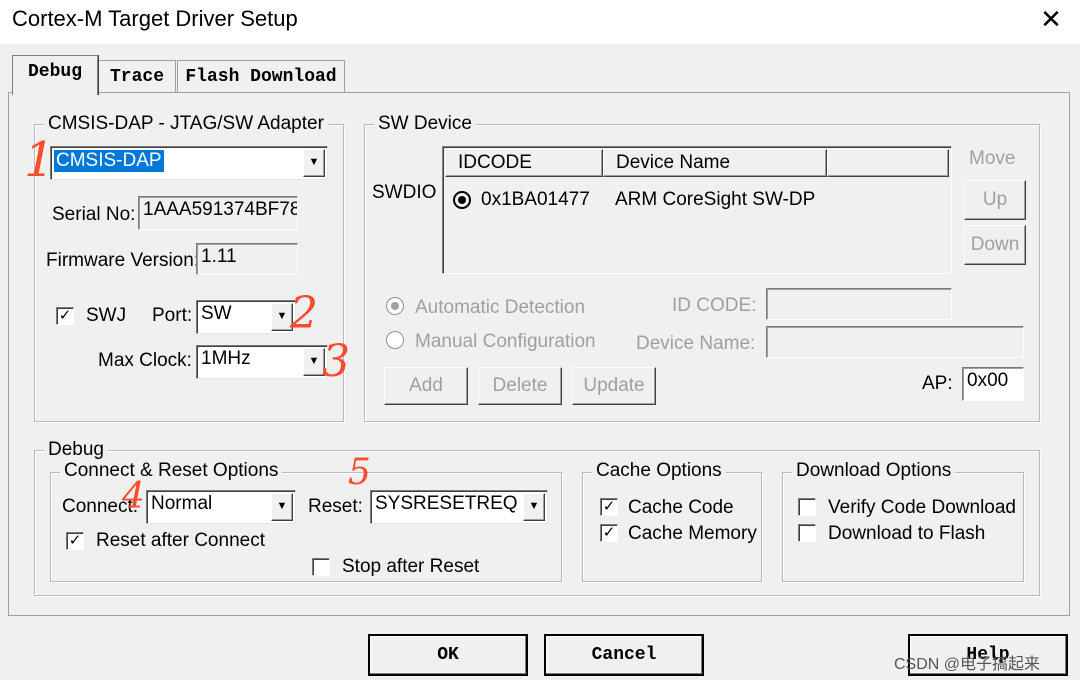  I want to click on stop-after-reset-checkbox, so click(321, 567).